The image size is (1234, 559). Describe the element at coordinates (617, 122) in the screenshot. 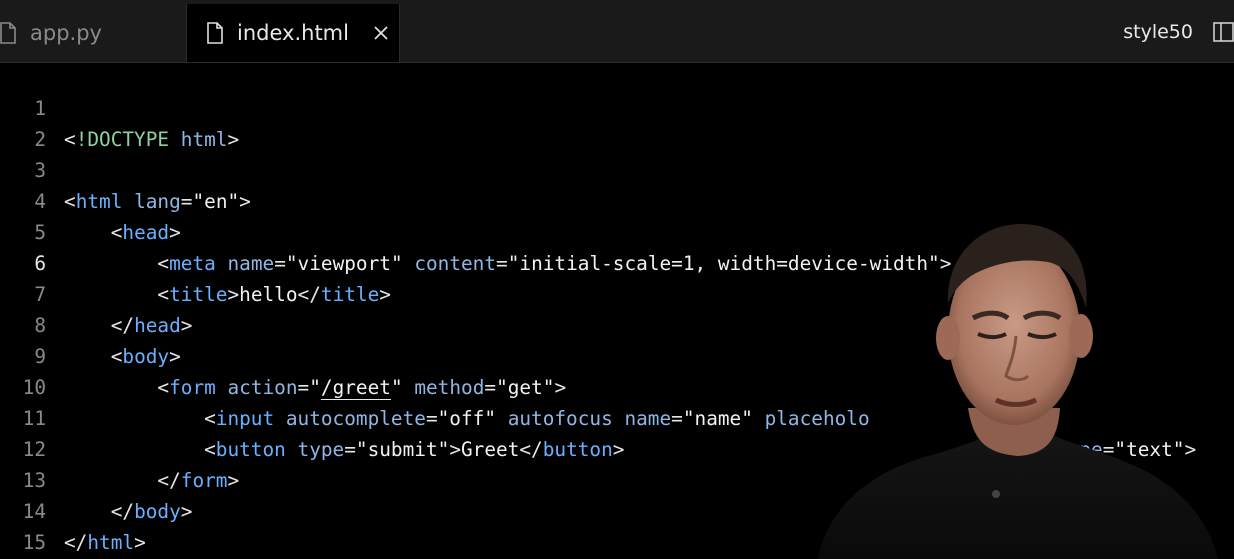

I see `code-line: 2` at that location.